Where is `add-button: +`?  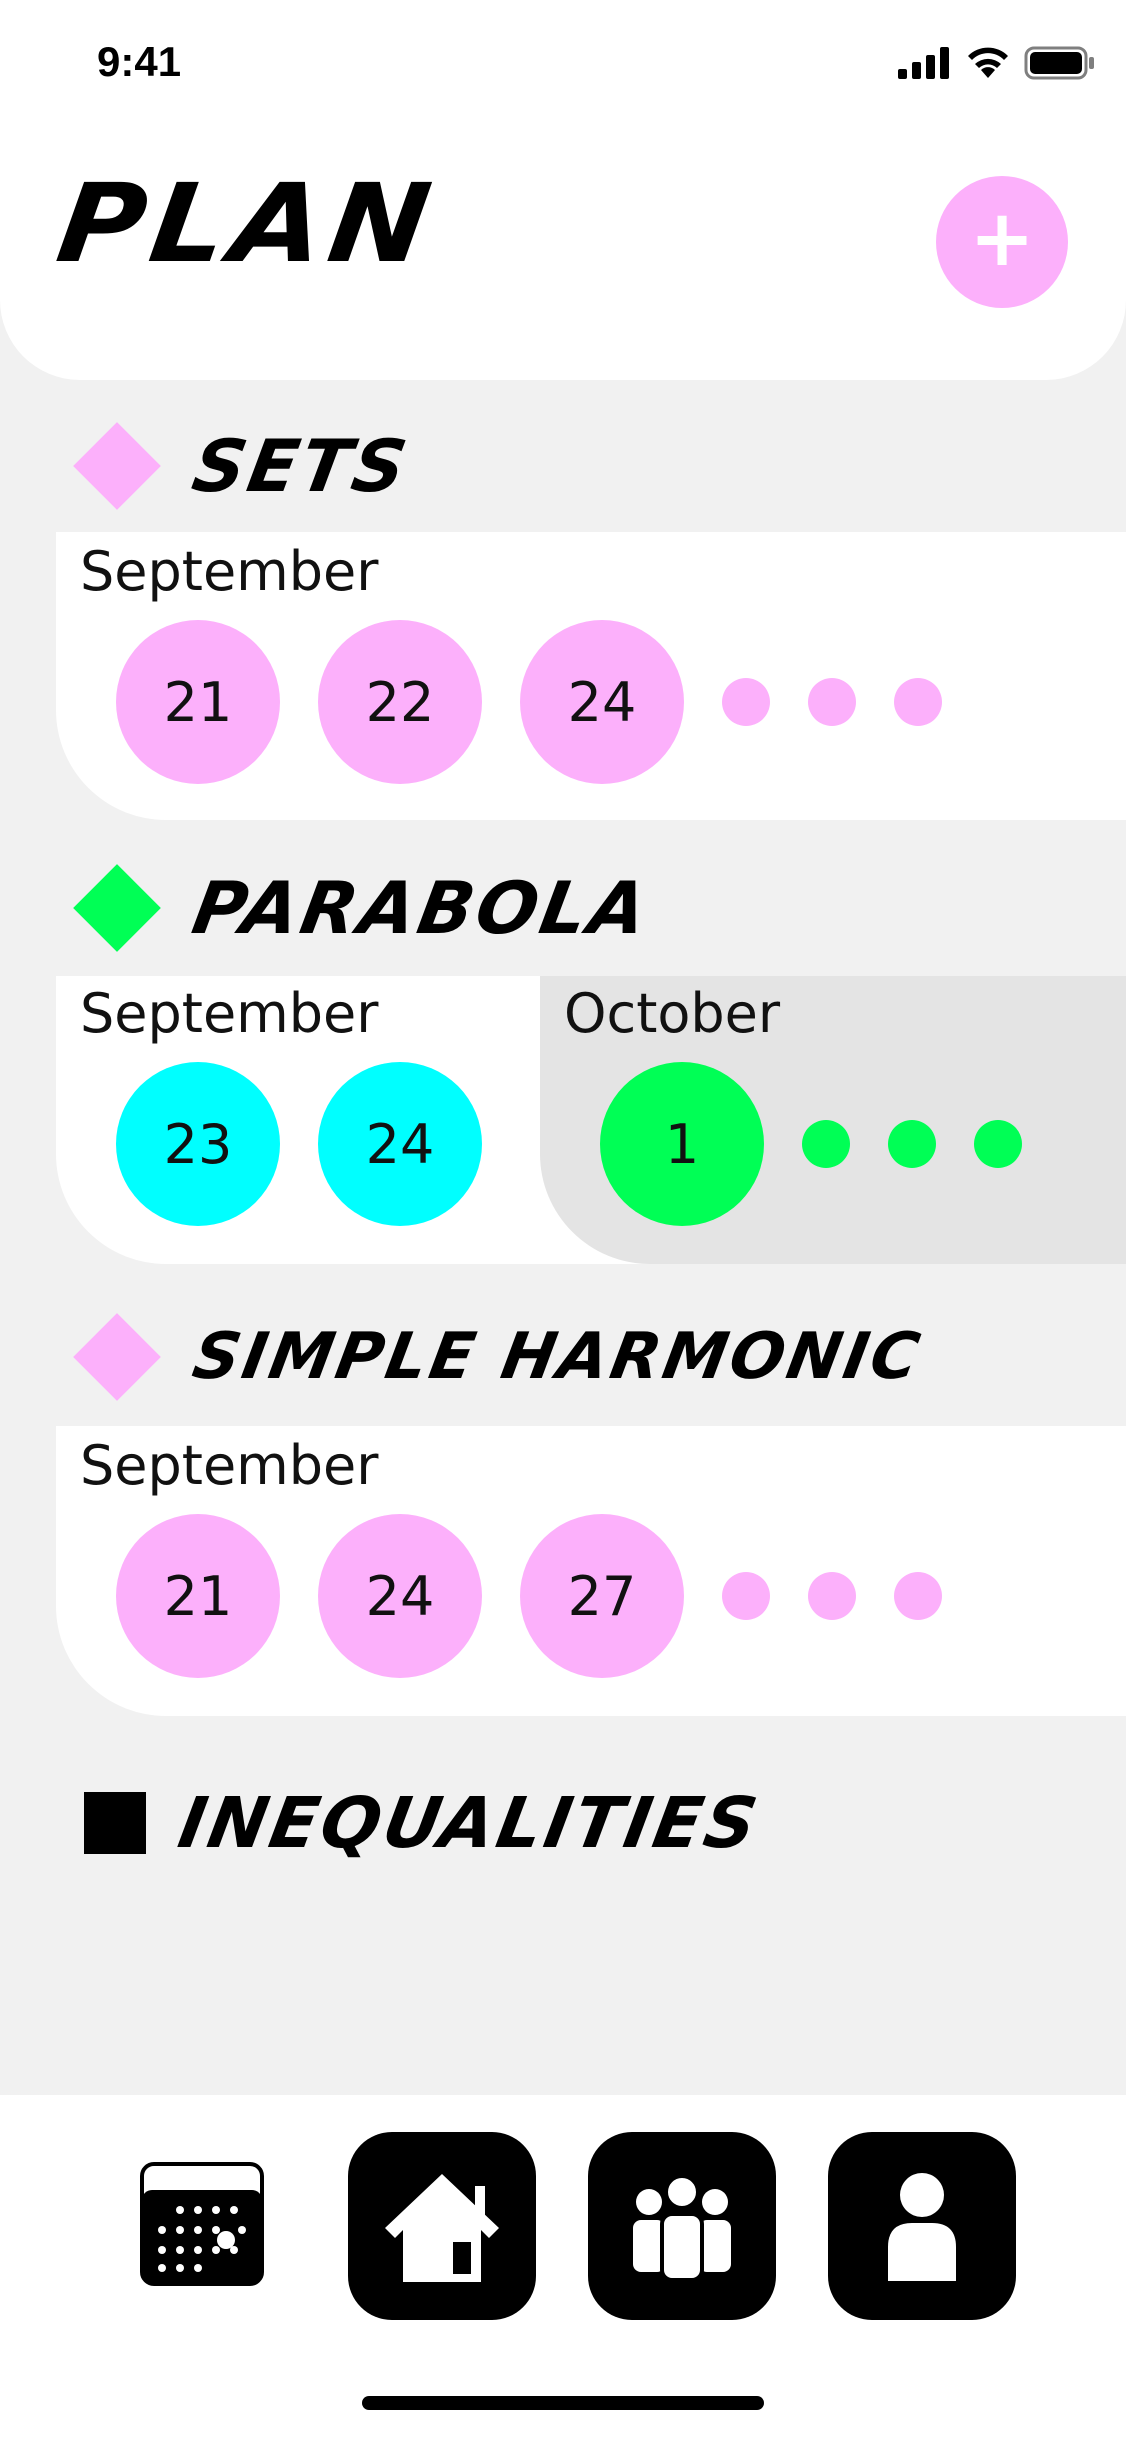
add-button: + is located at coordinates (1002, 242).